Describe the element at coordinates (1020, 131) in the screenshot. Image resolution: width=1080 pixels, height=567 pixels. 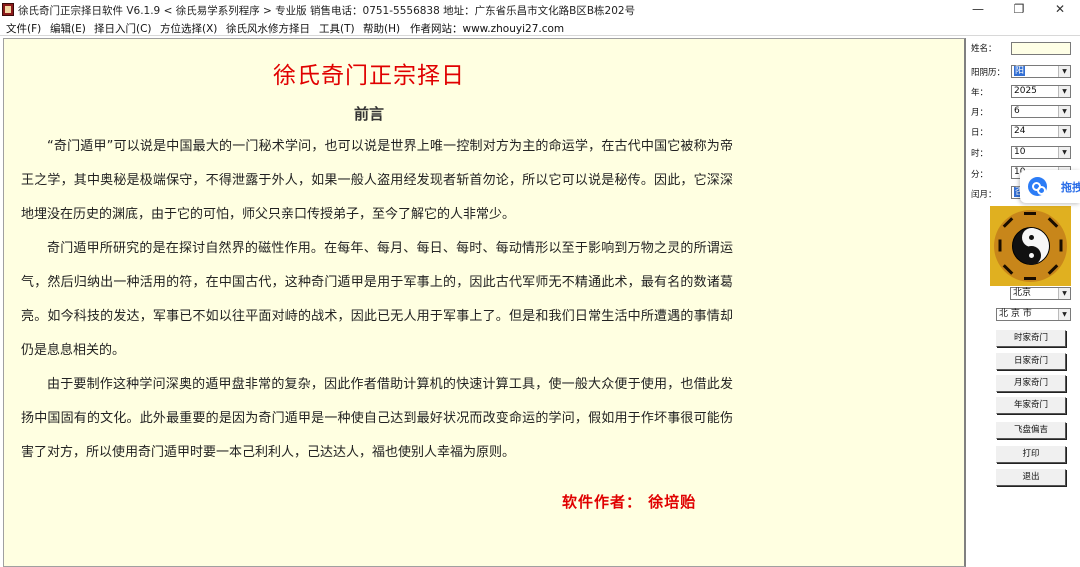
I see `day-value: 24` at that location.